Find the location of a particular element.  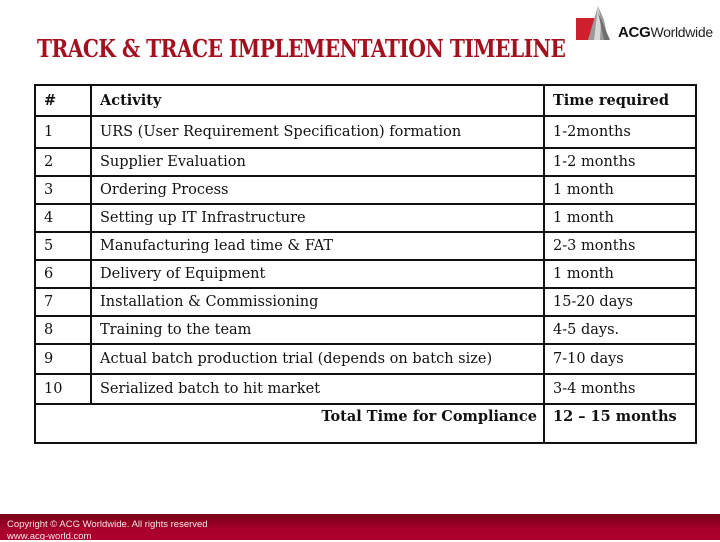

logo-text: ACGWorldwide is located at coordinates (665, 32).